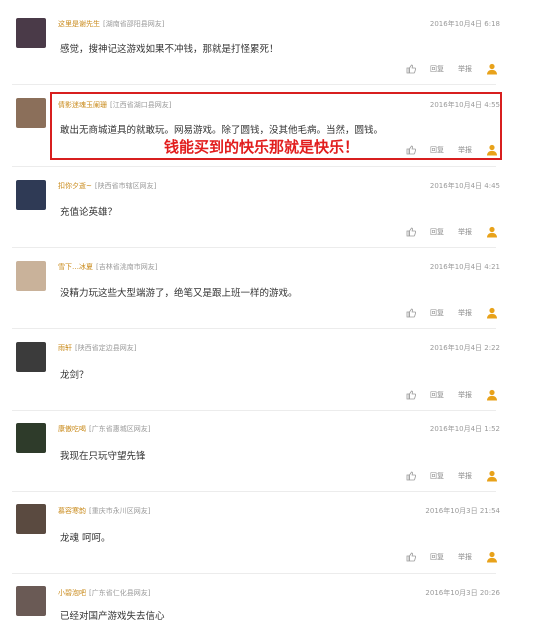  What do you see at coordinates (85, 538) in the screenshot?
I see `comment-text: 龙魂 呵呵。` at bounding box center [85, 538].